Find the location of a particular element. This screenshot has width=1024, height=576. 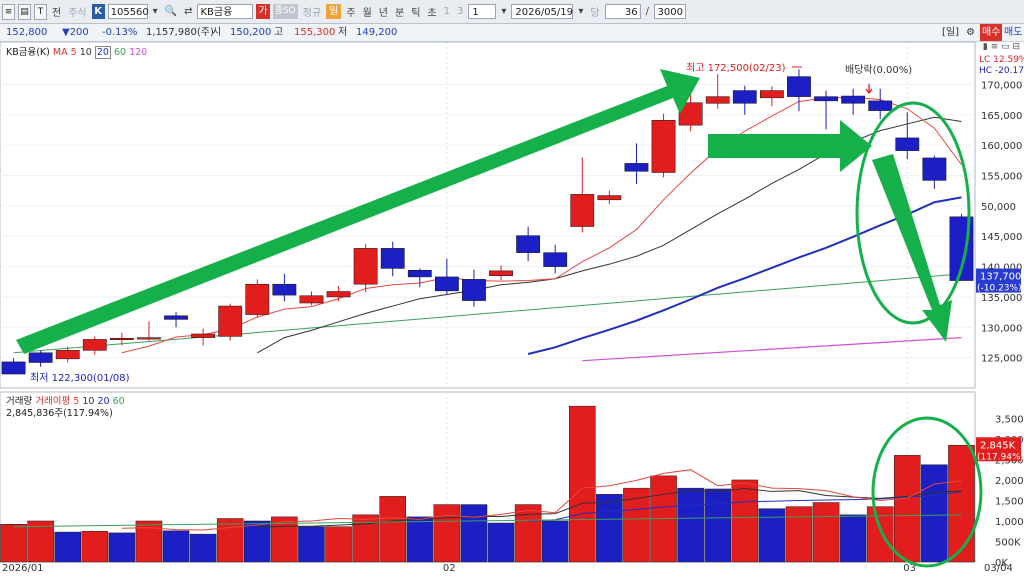

closing-so-button: 종SO is located at coordinates (285, 11).